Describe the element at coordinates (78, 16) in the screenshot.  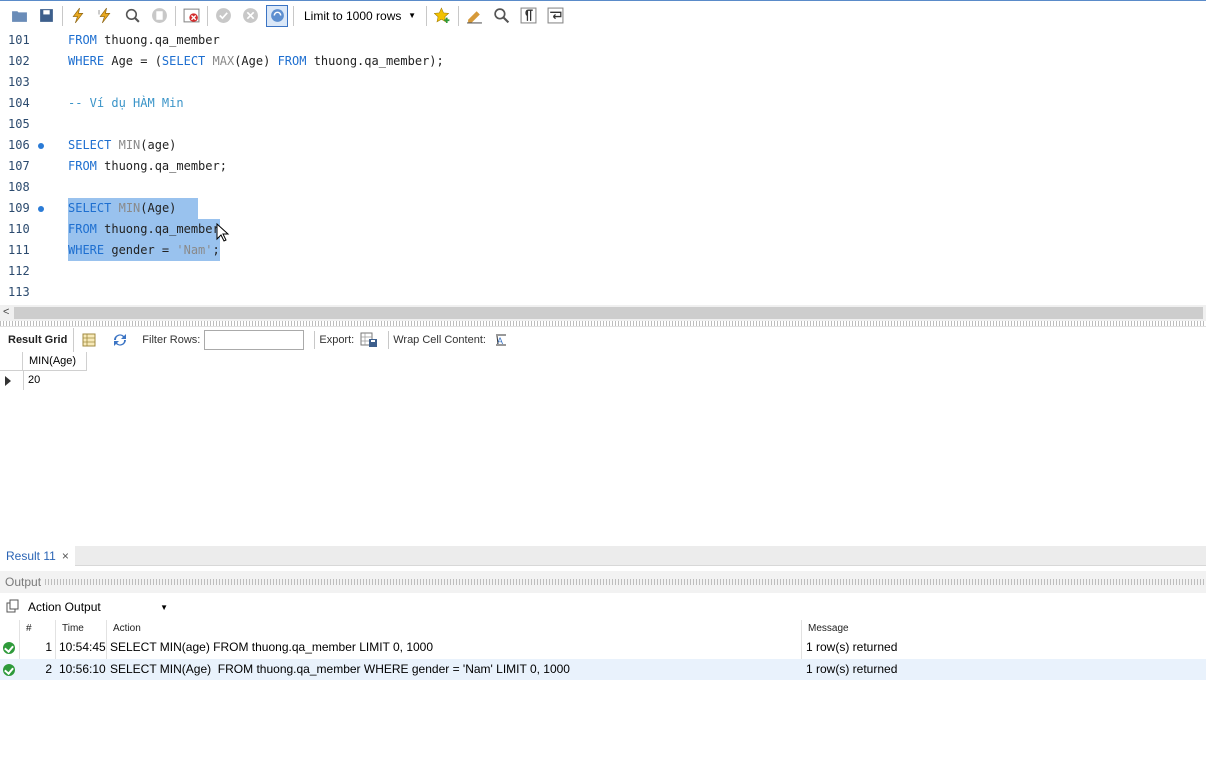
I see `execute-icon` at that location.